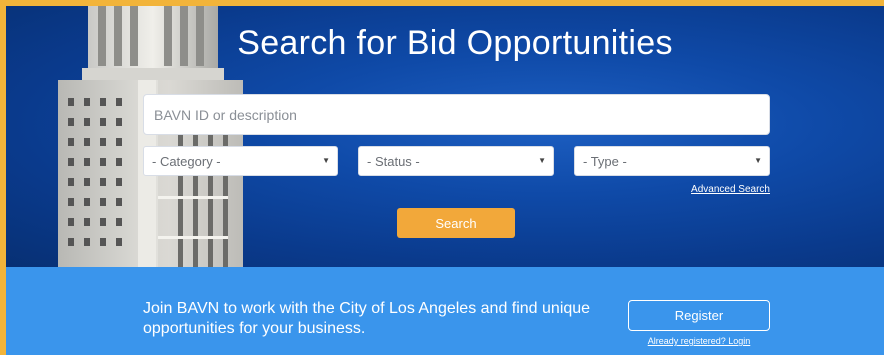  What do you see at coordinates (240, 161) in the screenshot?
I see `category-select: - Category - ▼` at bounding box center [240, 161].